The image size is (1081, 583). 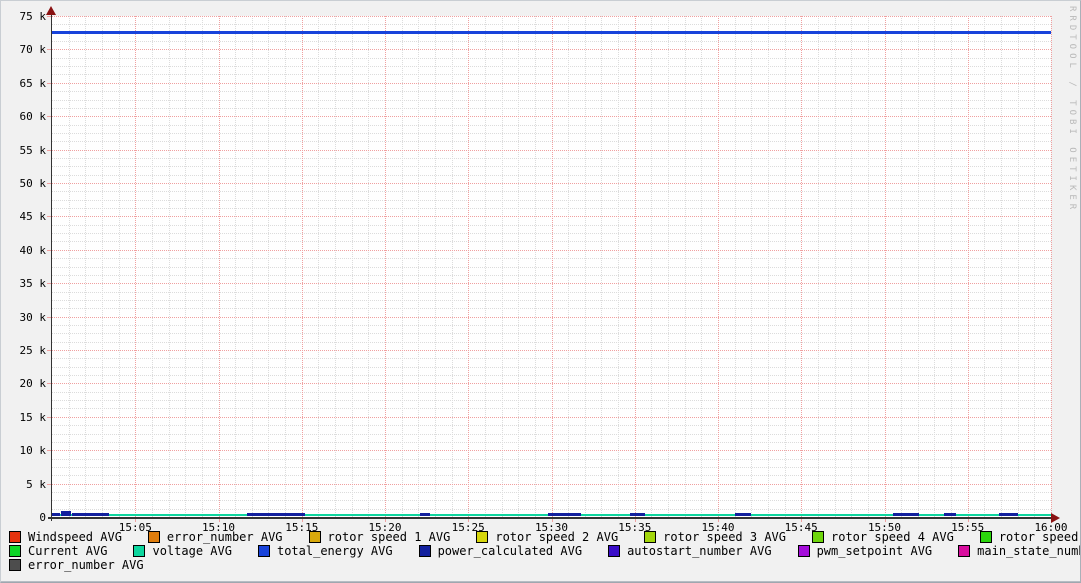 I want to click on legend-row: error_number AVG, so click(x=544, y=565).